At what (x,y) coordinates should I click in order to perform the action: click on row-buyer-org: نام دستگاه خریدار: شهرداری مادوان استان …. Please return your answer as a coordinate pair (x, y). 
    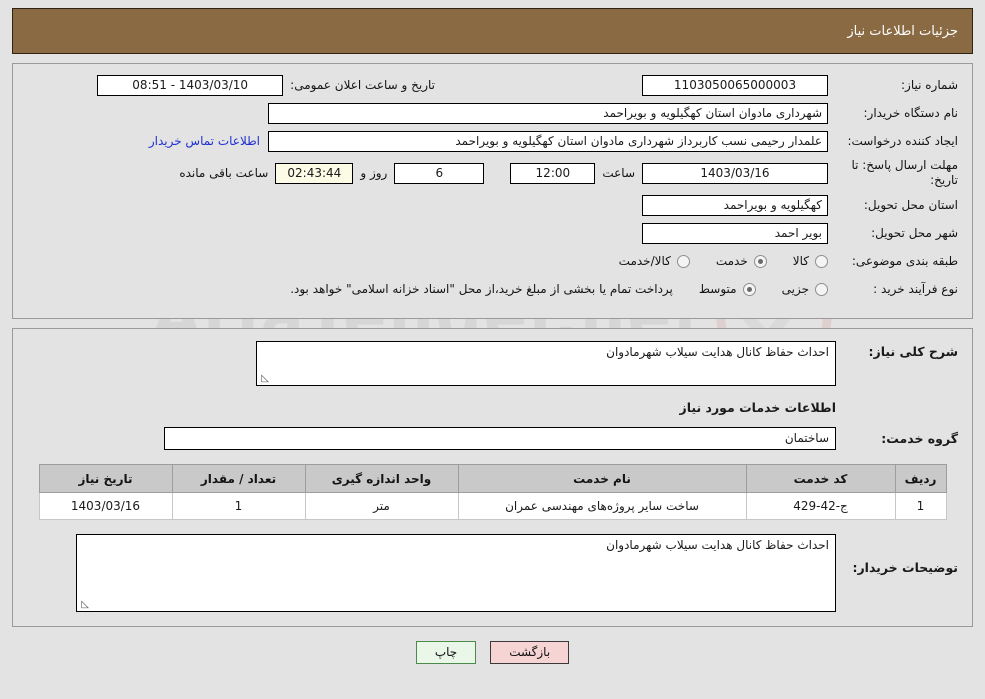
    Looking at the image, I should click on (492, 113).